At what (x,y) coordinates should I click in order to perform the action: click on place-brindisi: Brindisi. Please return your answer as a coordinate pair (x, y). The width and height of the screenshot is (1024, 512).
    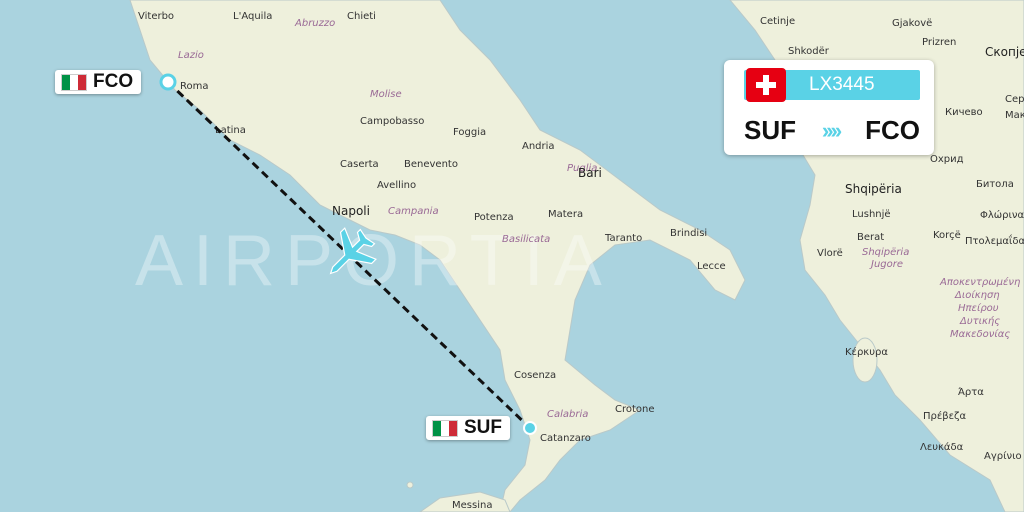
    Looking at the image, I should click on (688, 233).